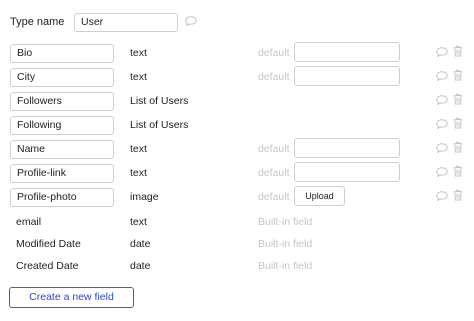 The height and width of the screenshot is (321, 474). What do you see at coordinates (237, 77) in the screenshot?
I see `field-row: City text default` at bounding box center [237, 77].